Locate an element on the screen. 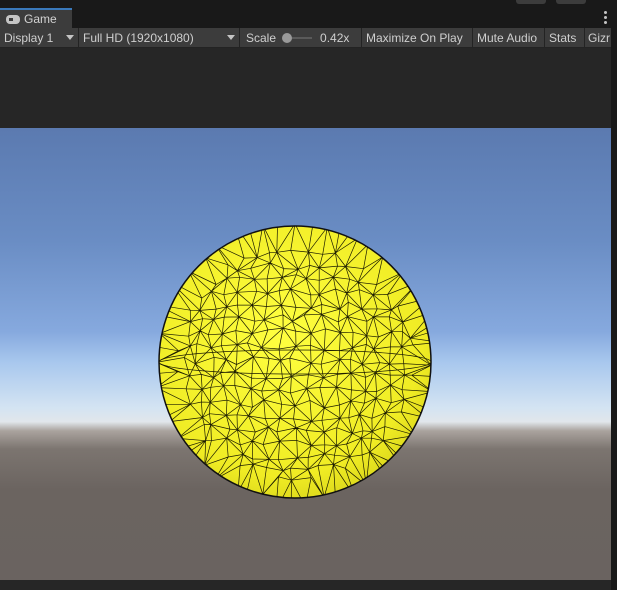 The width and height of the screenshot is (617, 590). tab-bar: Game is located at coordinates (308, 14).